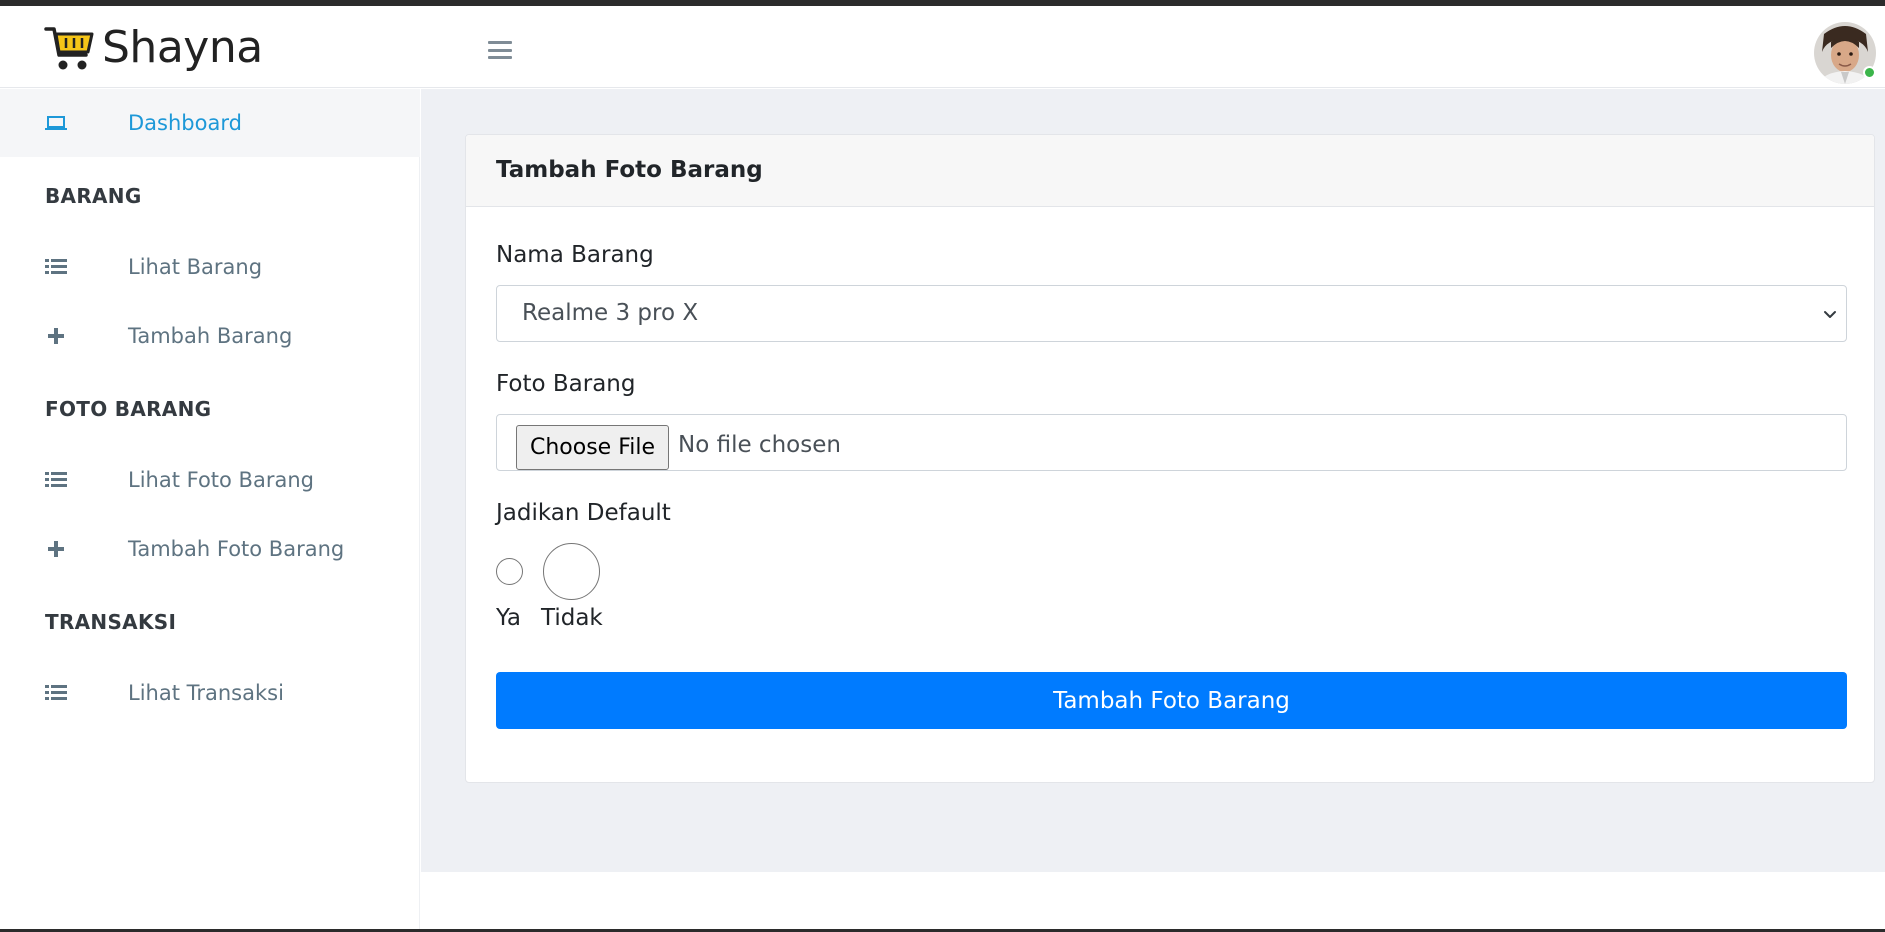  What do you see at coordinates (1170, 171) in the screenshot?
I see `card-header: Tambah Foto Barang` at bounding box center [1170, 171].